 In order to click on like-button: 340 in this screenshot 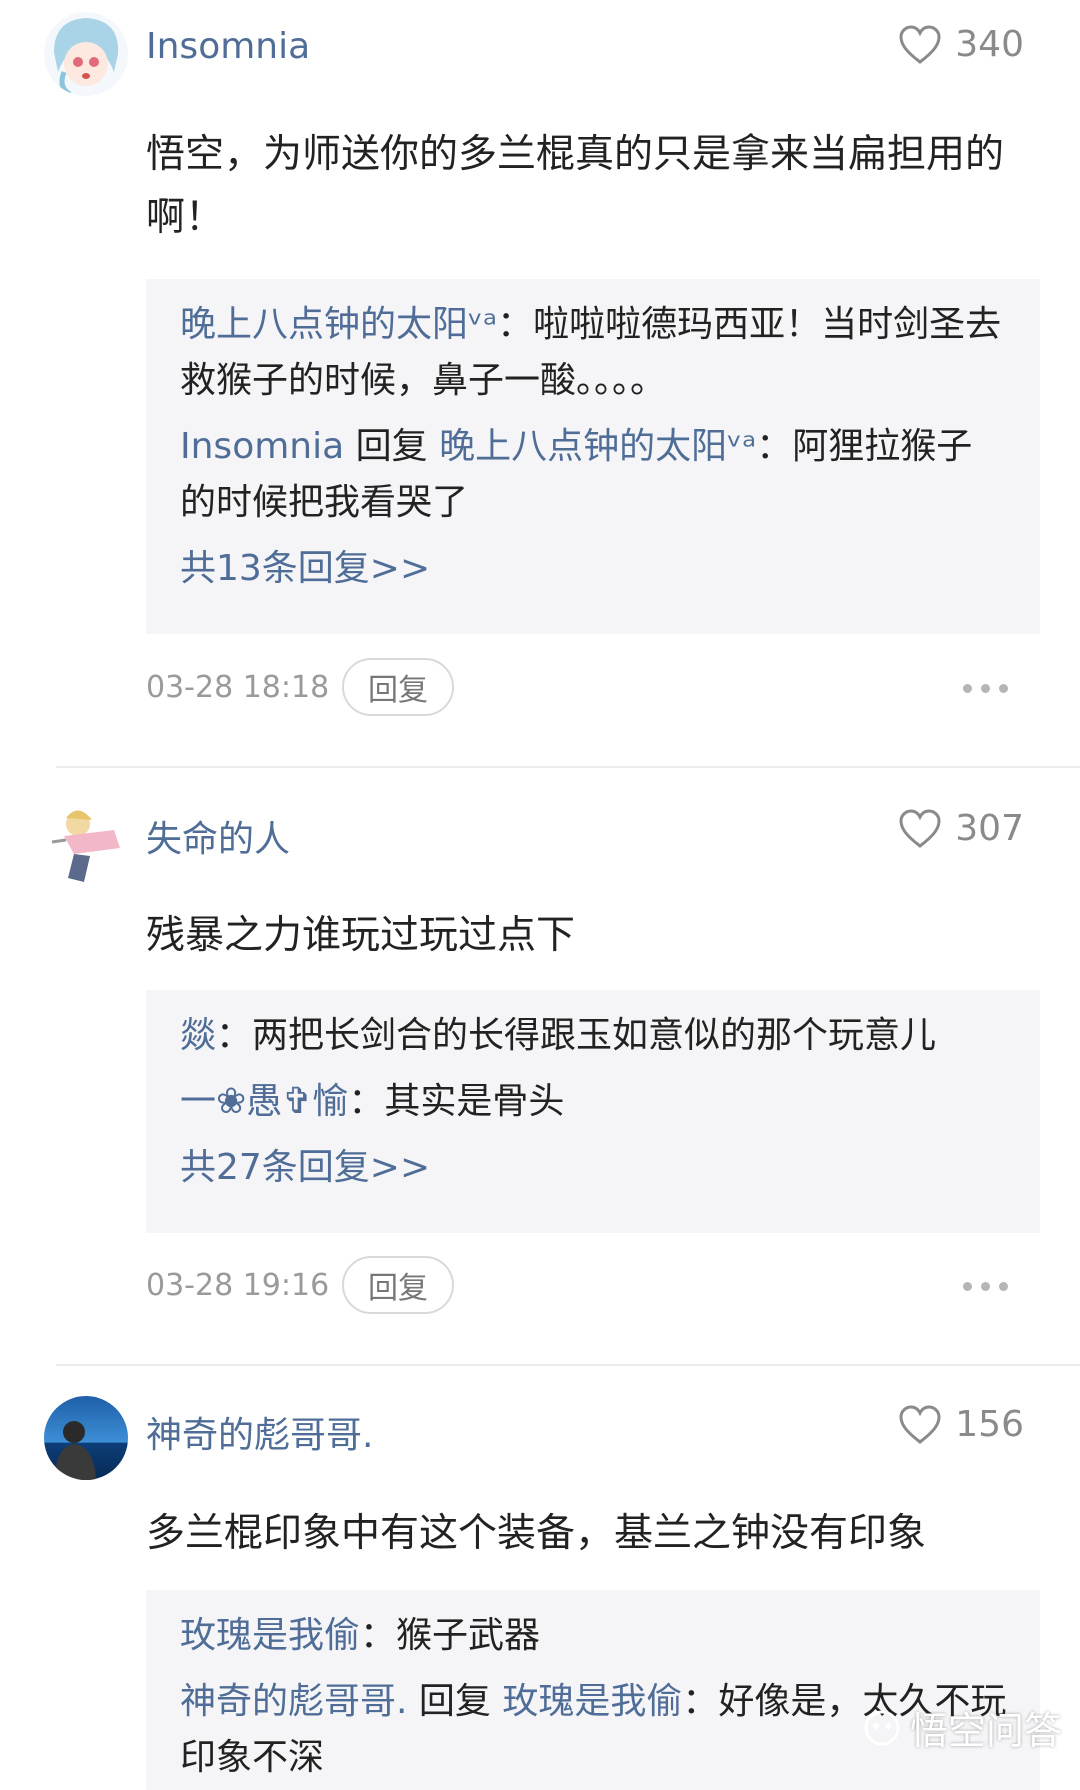, I will do `click(961, 44)`.